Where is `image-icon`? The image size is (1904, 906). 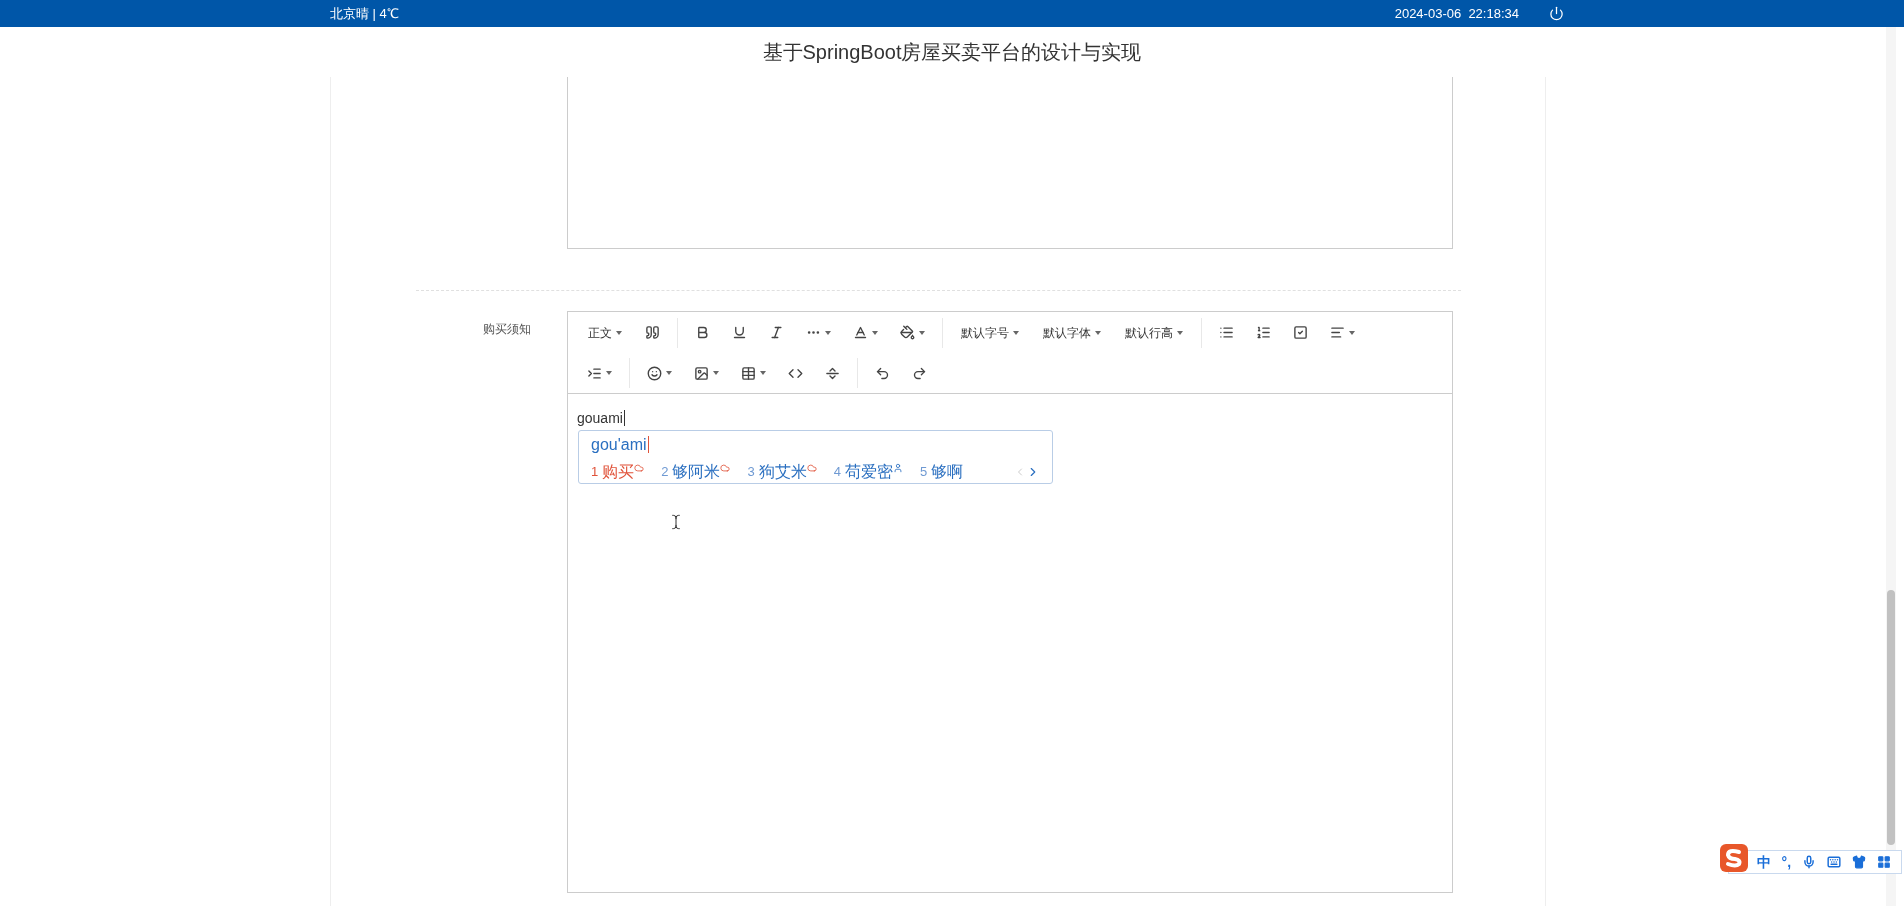
image-icon is located at coordinates (701, 373).